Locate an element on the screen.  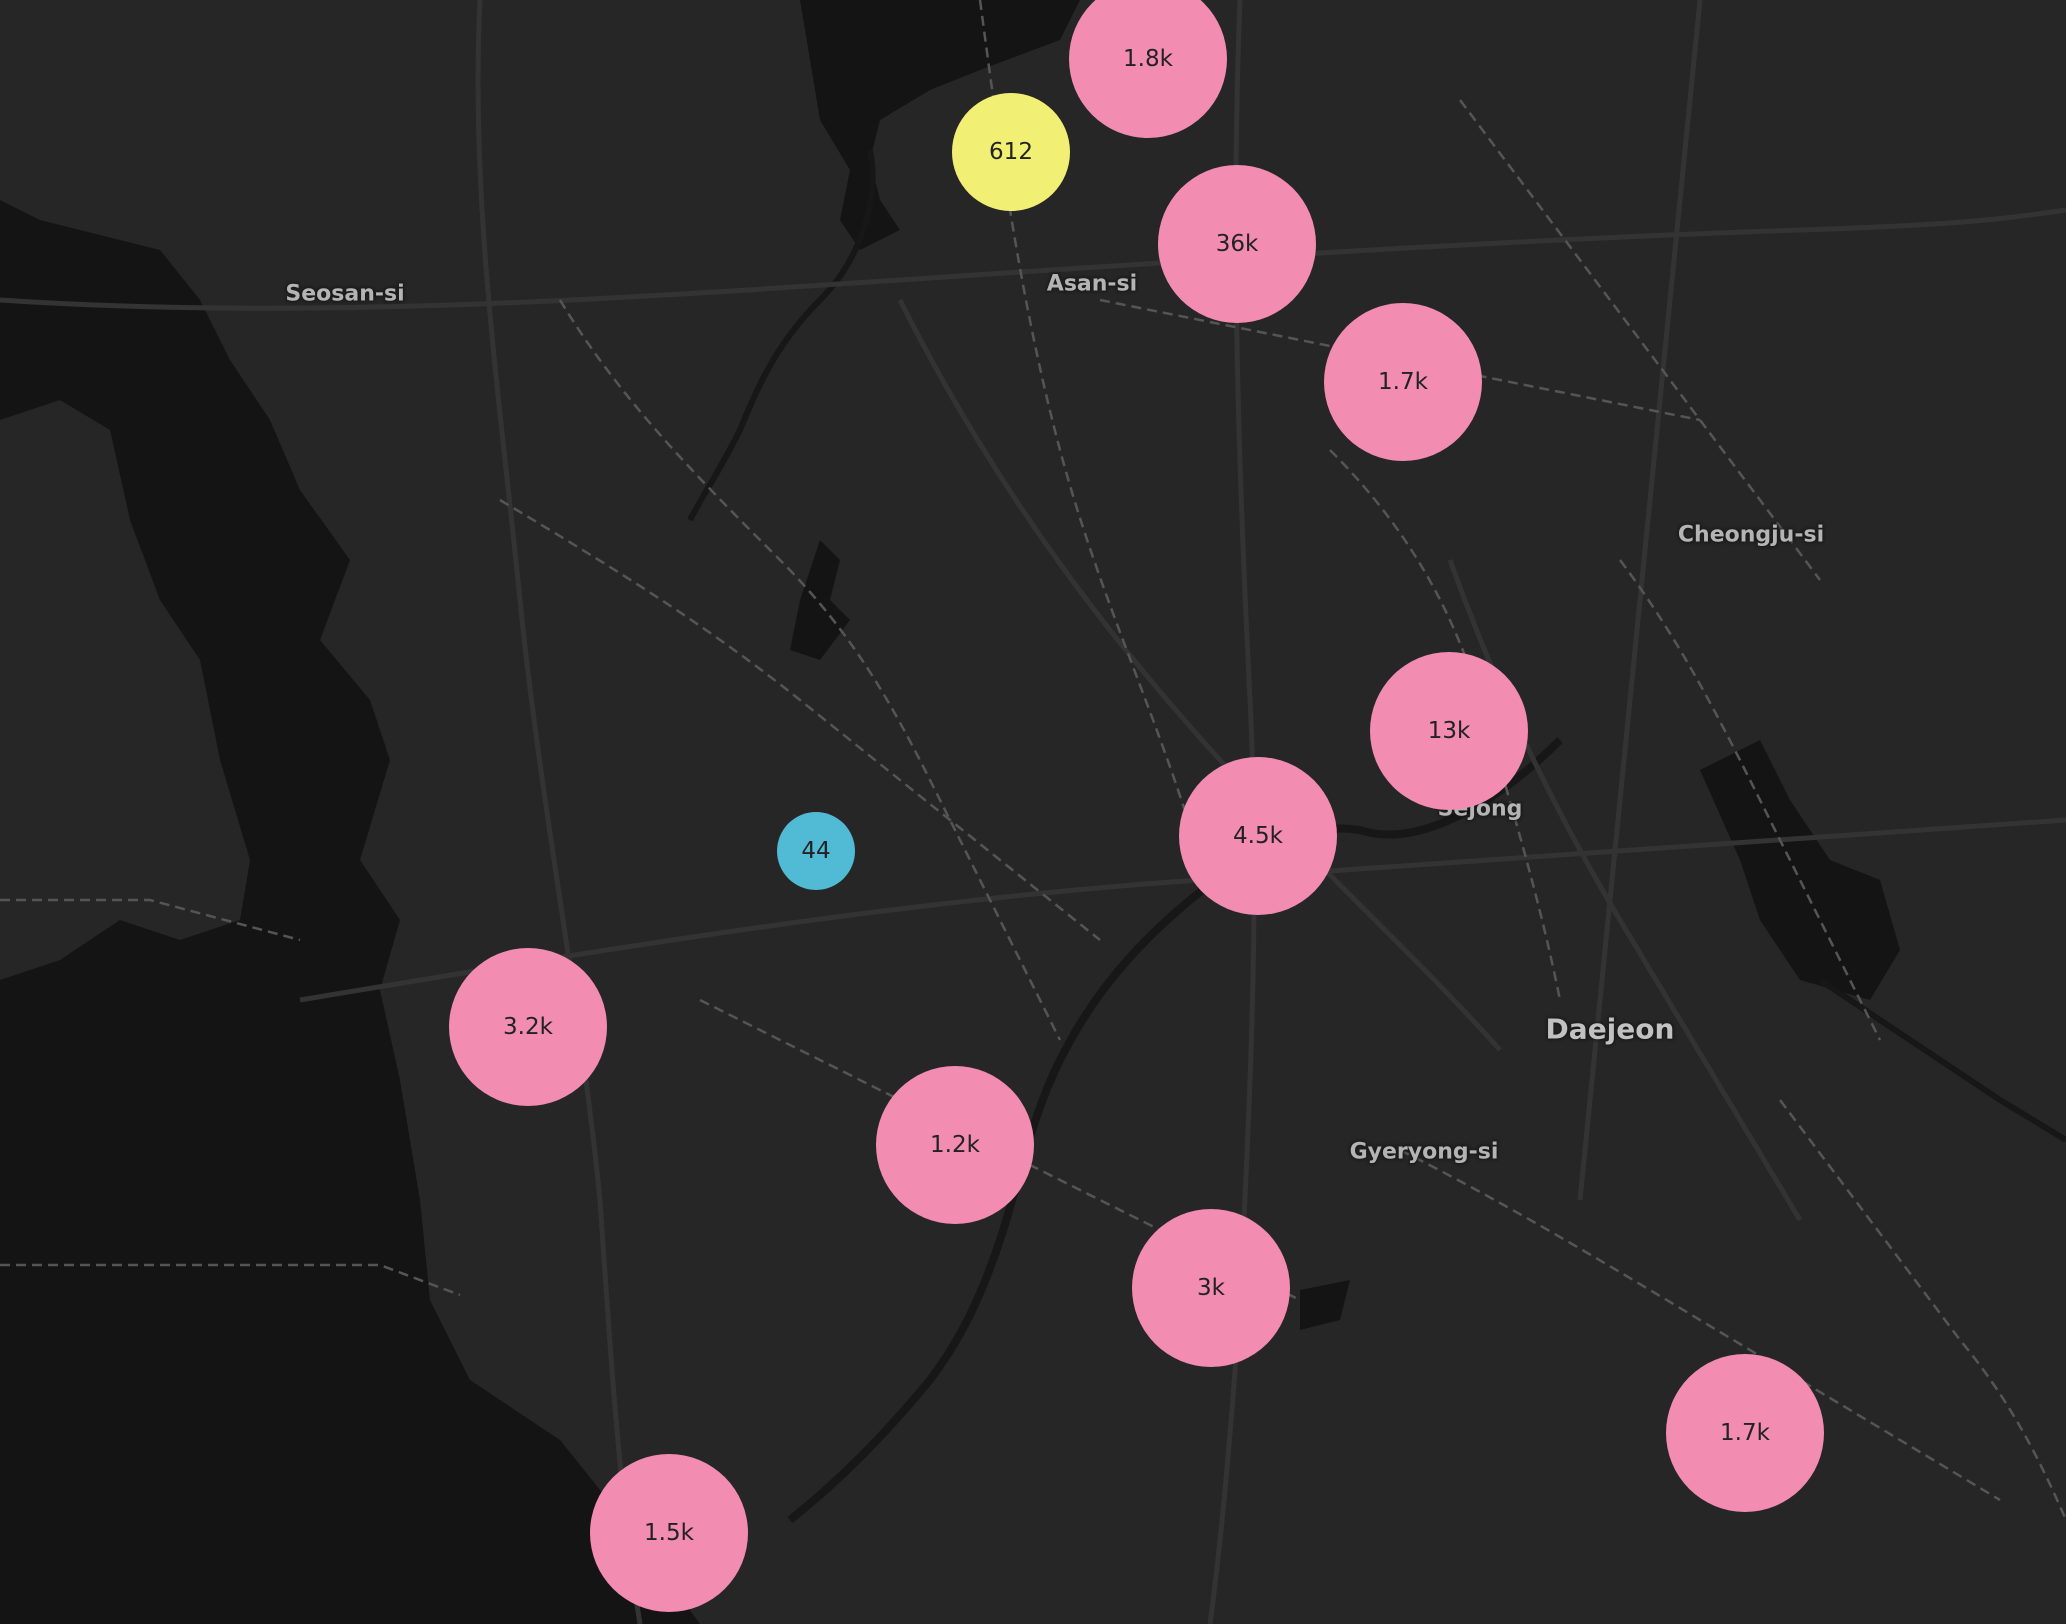
cluster-count: 1.5k is located at coordinates (669, 1533).